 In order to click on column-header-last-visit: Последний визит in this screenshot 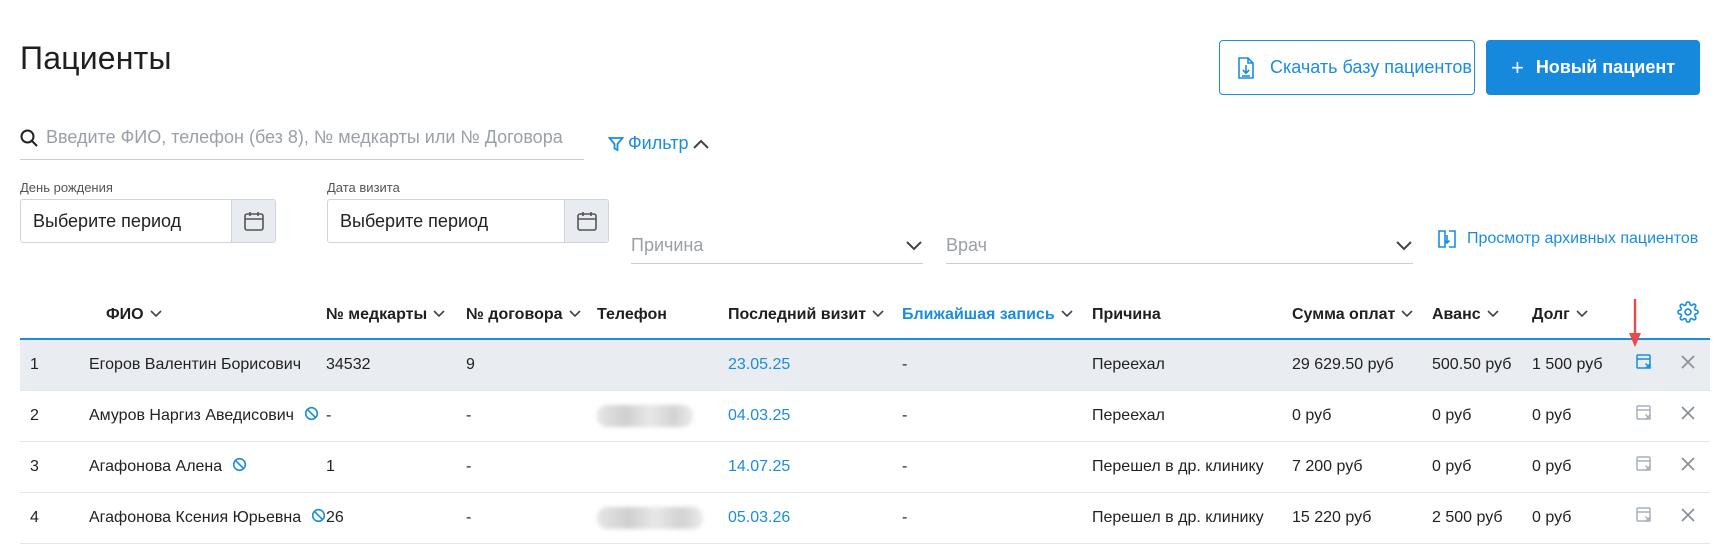, I will do `click(815, 315)`.